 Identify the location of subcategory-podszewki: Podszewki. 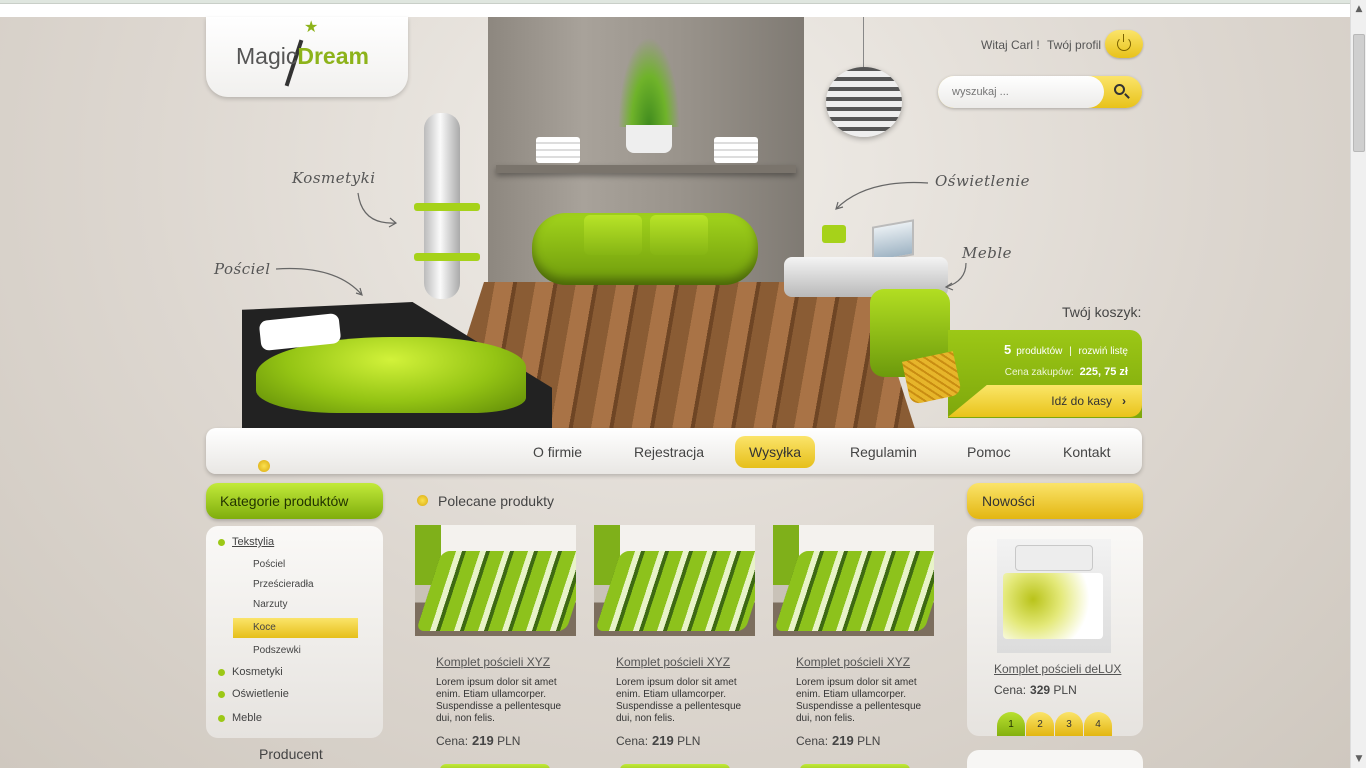
(277, 650).